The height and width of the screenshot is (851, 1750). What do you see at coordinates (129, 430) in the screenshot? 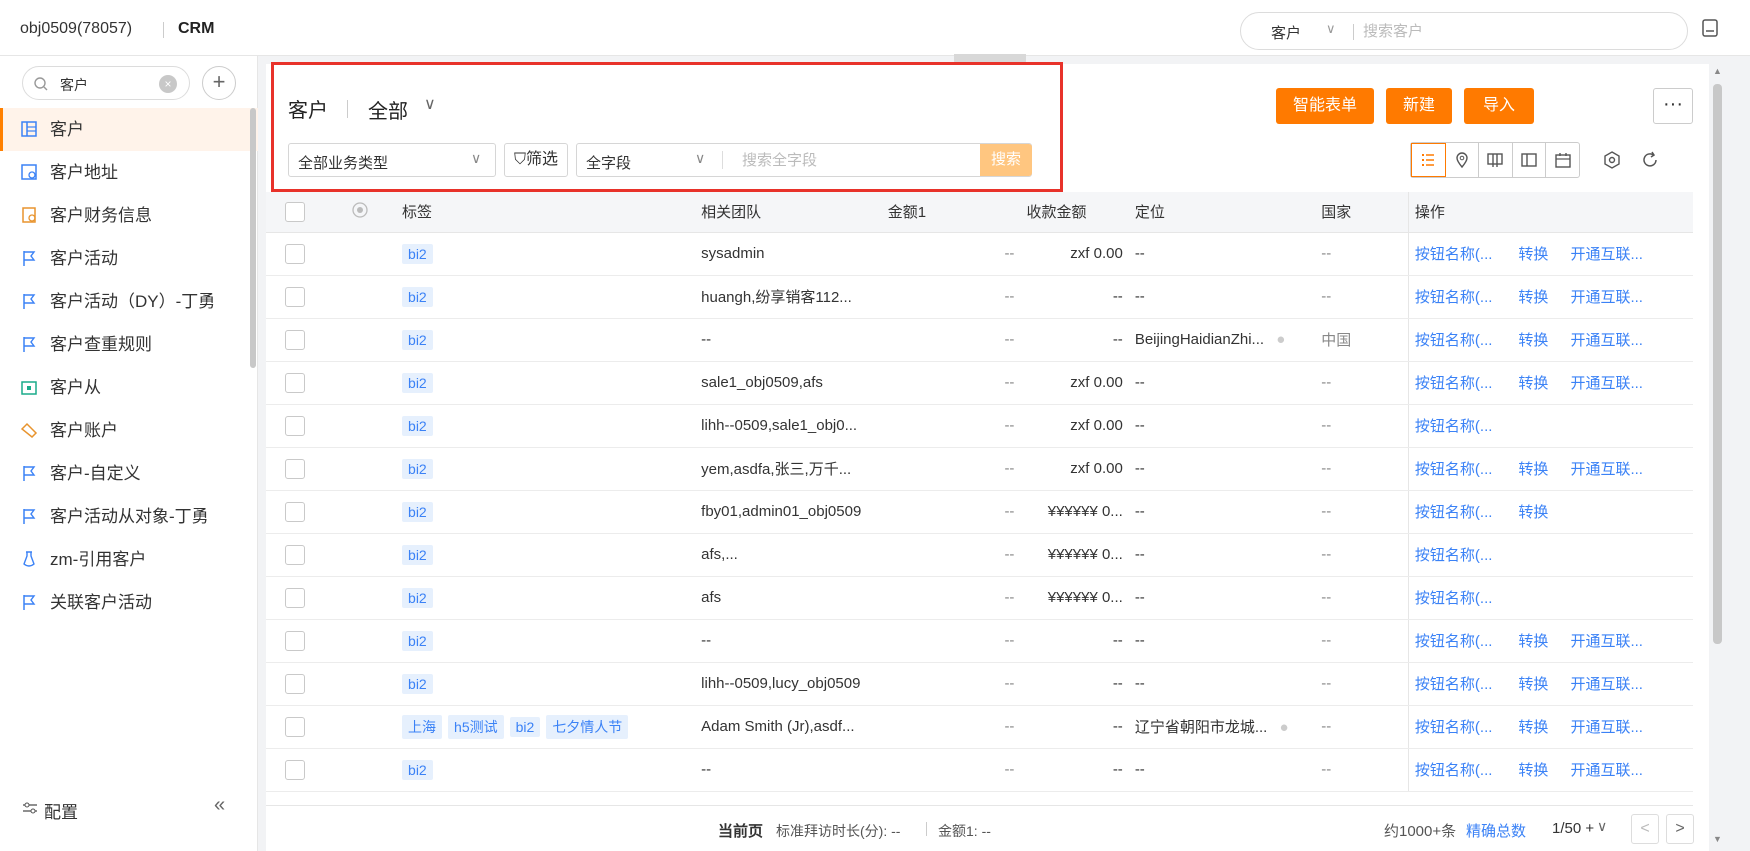
I see `sidebar-item-customer-account: 客户账户` at bounding box center [129, 430].